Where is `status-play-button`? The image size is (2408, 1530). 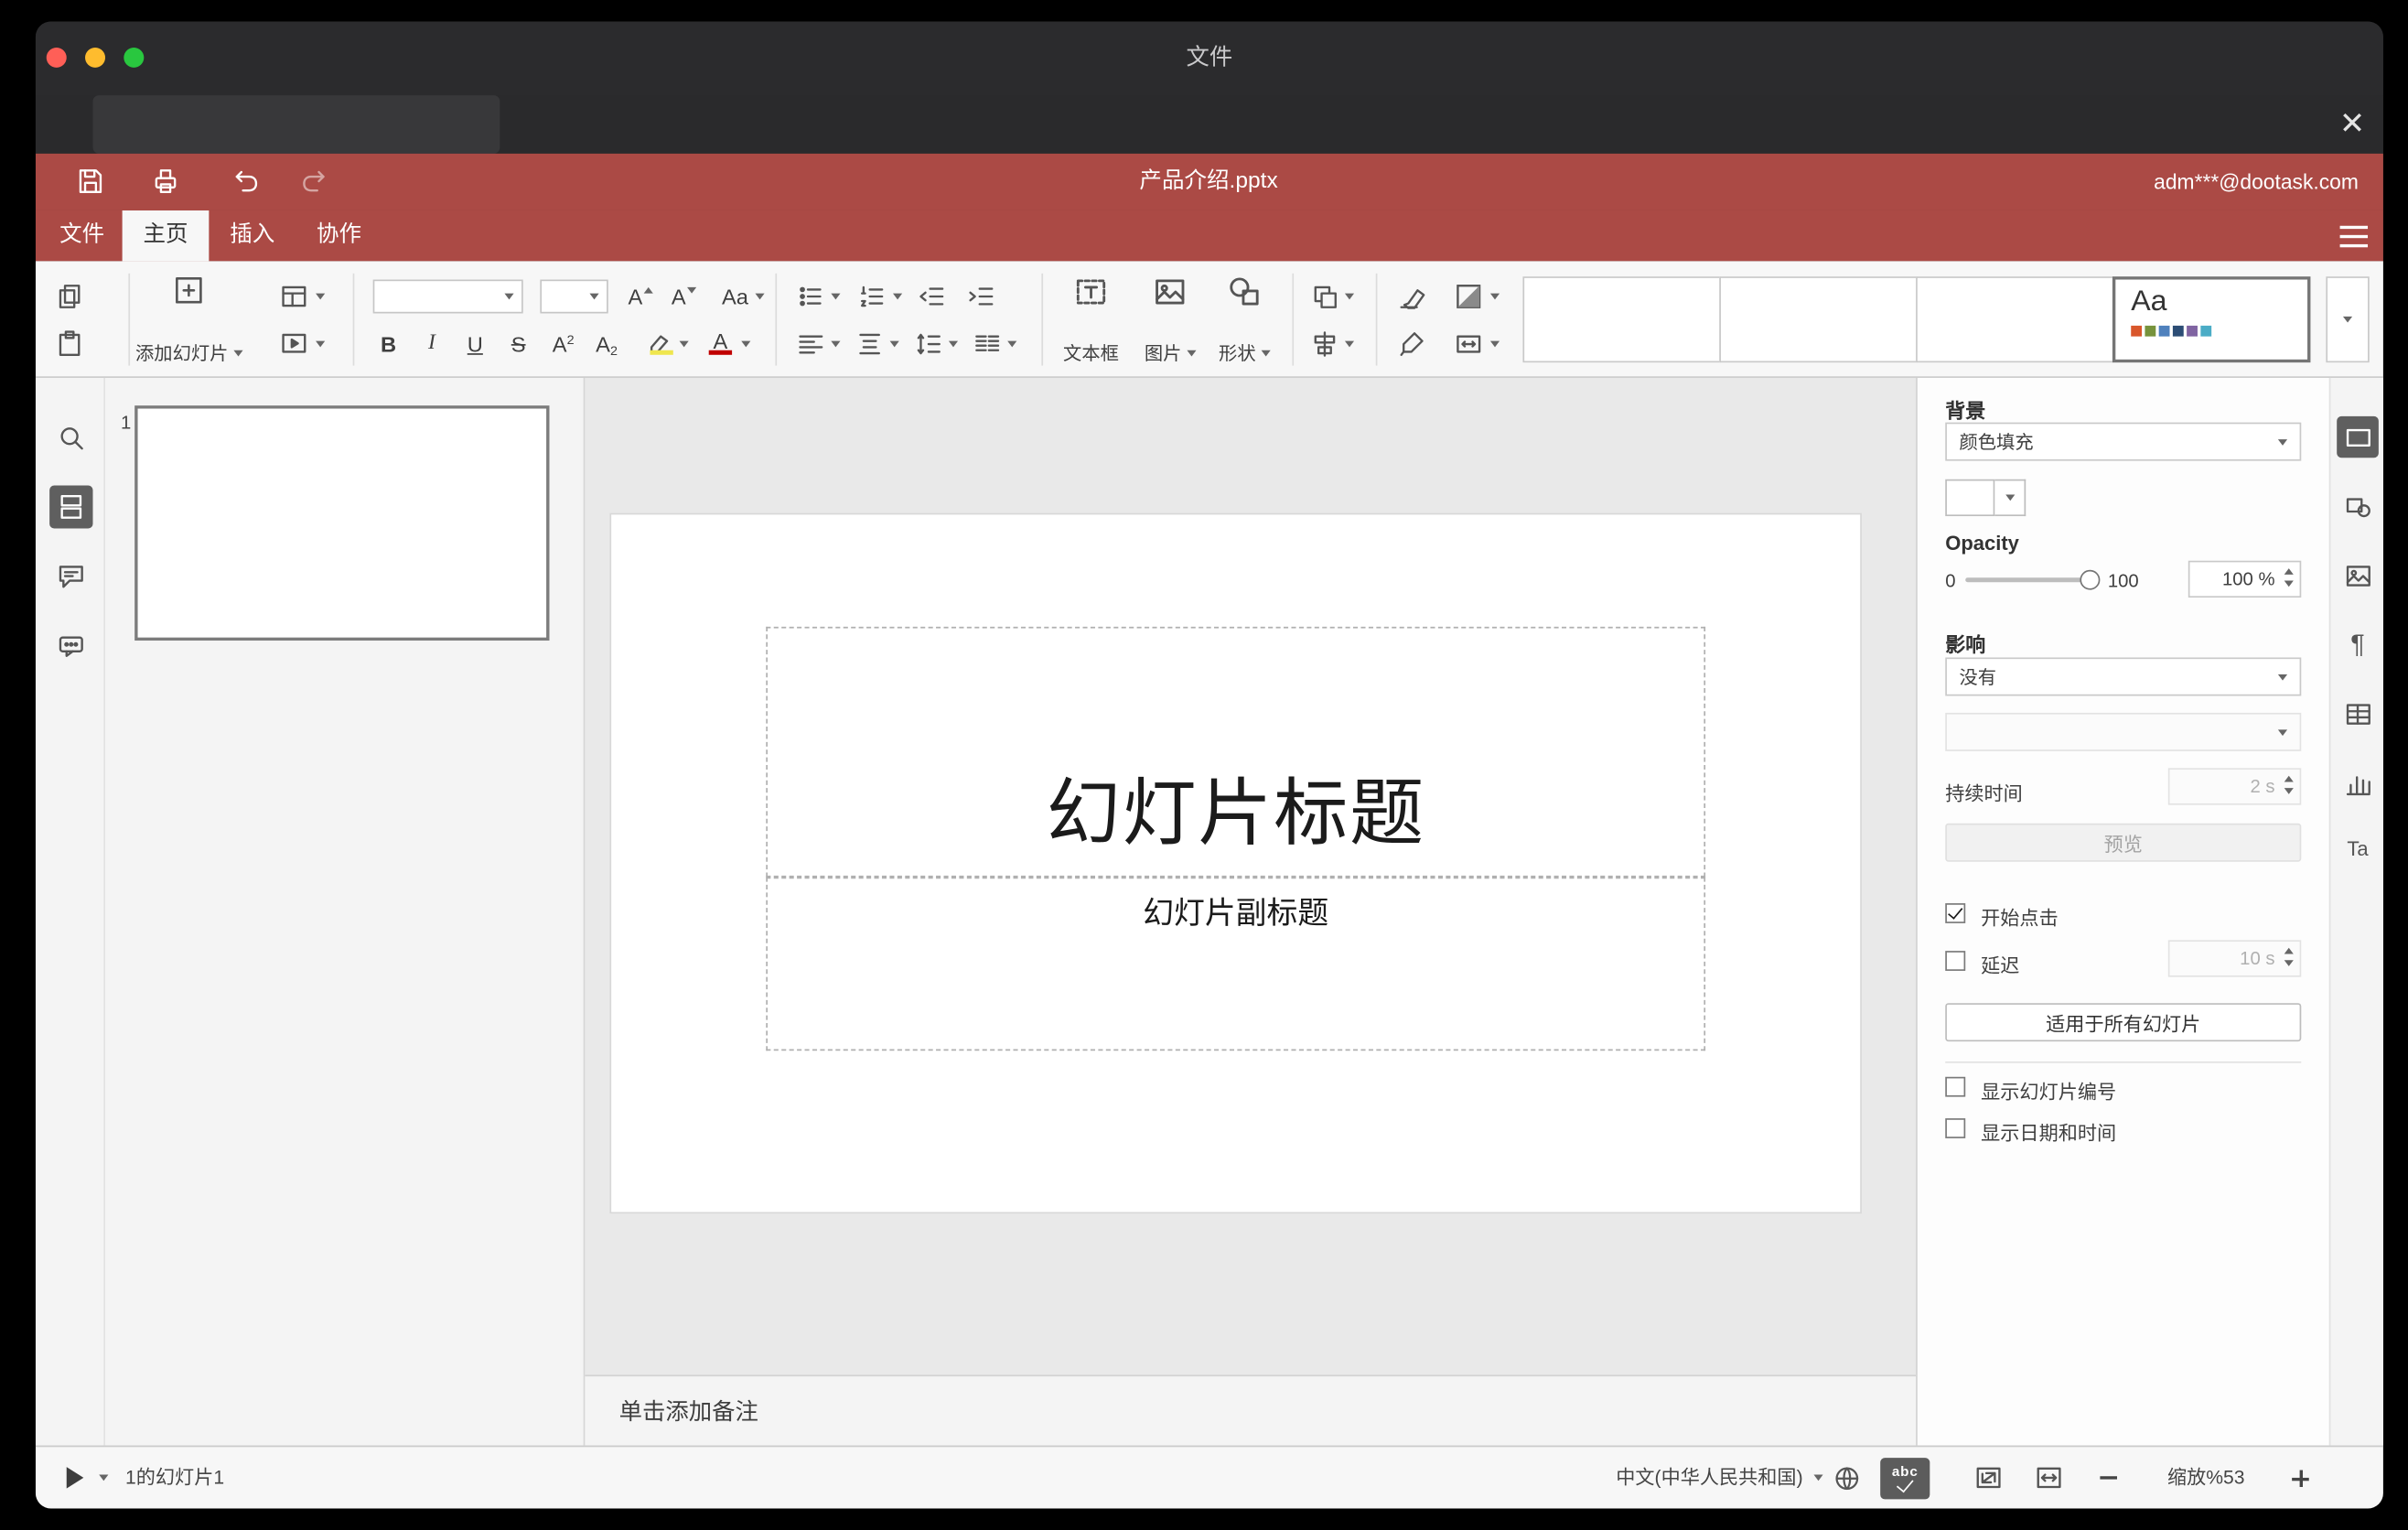
status-play-button is located at coordinates (74, 1477).